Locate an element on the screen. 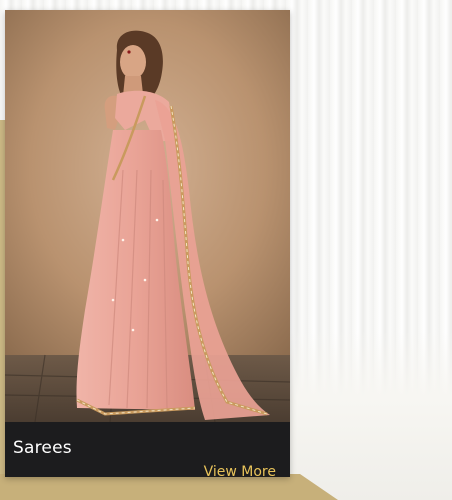  view-more-link: View More is located at coordinates (240, 470).